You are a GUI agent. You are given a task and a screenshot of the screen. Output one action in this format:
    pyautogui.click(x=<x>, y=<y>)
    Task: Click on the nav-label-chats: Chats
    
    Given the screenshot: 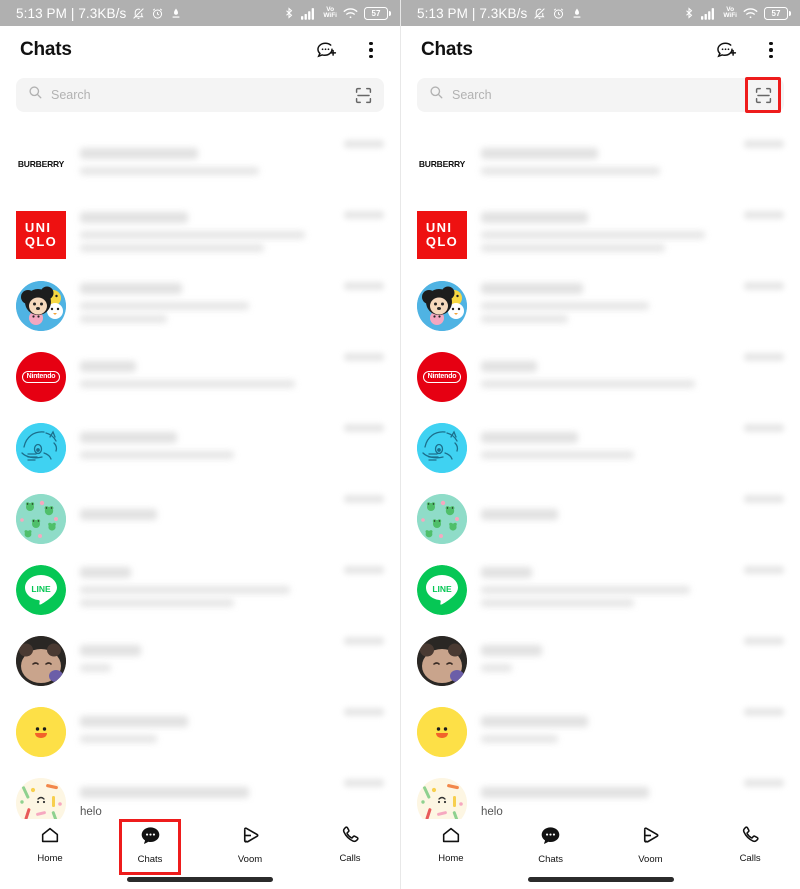 What is the action you would take?
    pyautogui.click(x=150, y=859)
    